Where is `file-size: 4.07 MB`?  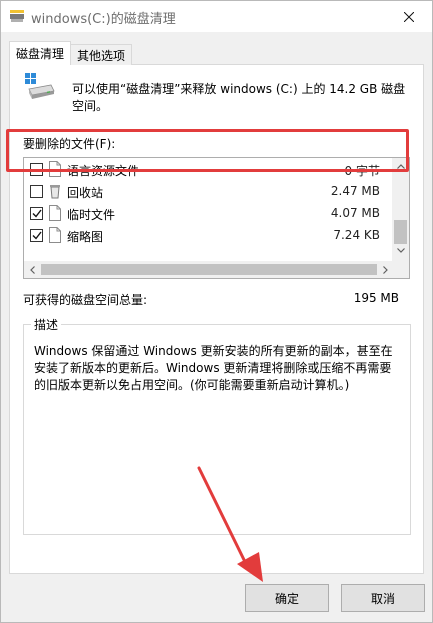
file-size: 4.07 MB is located at coordinates (355, 213).